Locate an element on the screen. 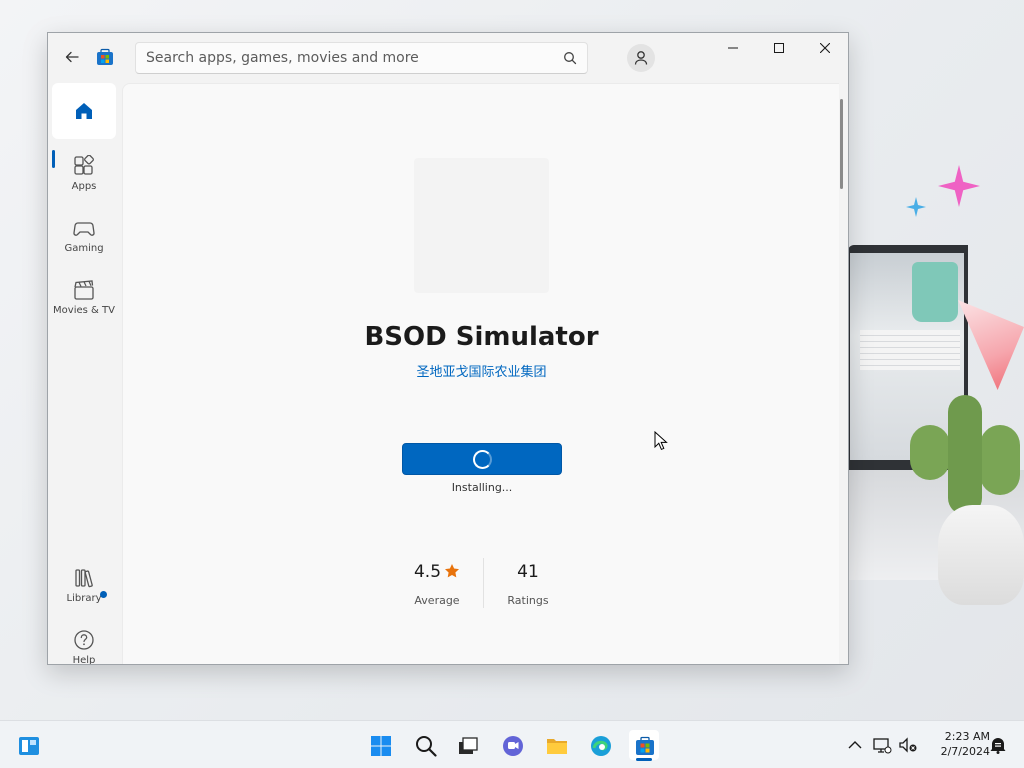  arrow-left-icon is located at coordinates (72, 57).